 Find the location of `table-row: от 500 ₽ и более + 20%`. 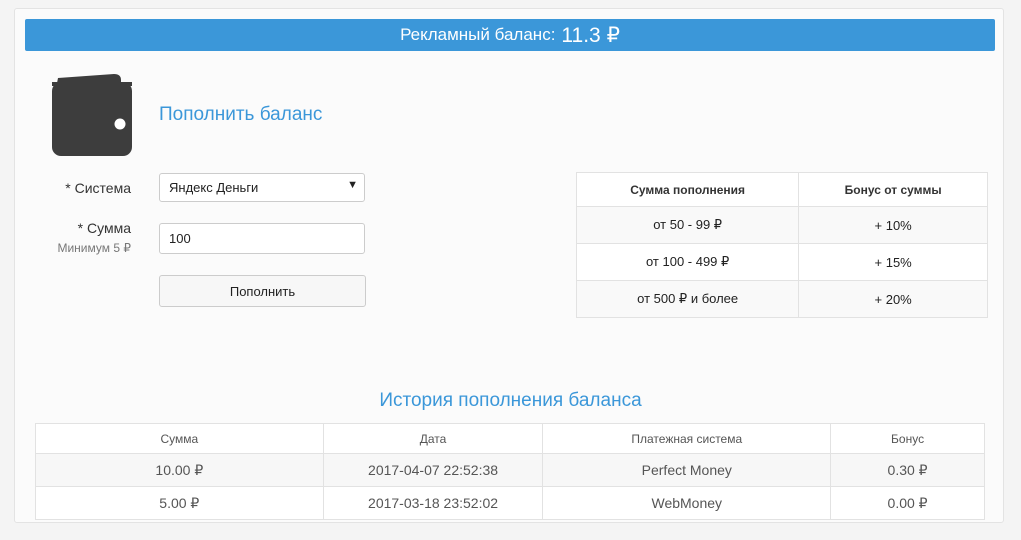

table-row: от 500 ₽ и более + 20% is located at coordinates (781, 299).